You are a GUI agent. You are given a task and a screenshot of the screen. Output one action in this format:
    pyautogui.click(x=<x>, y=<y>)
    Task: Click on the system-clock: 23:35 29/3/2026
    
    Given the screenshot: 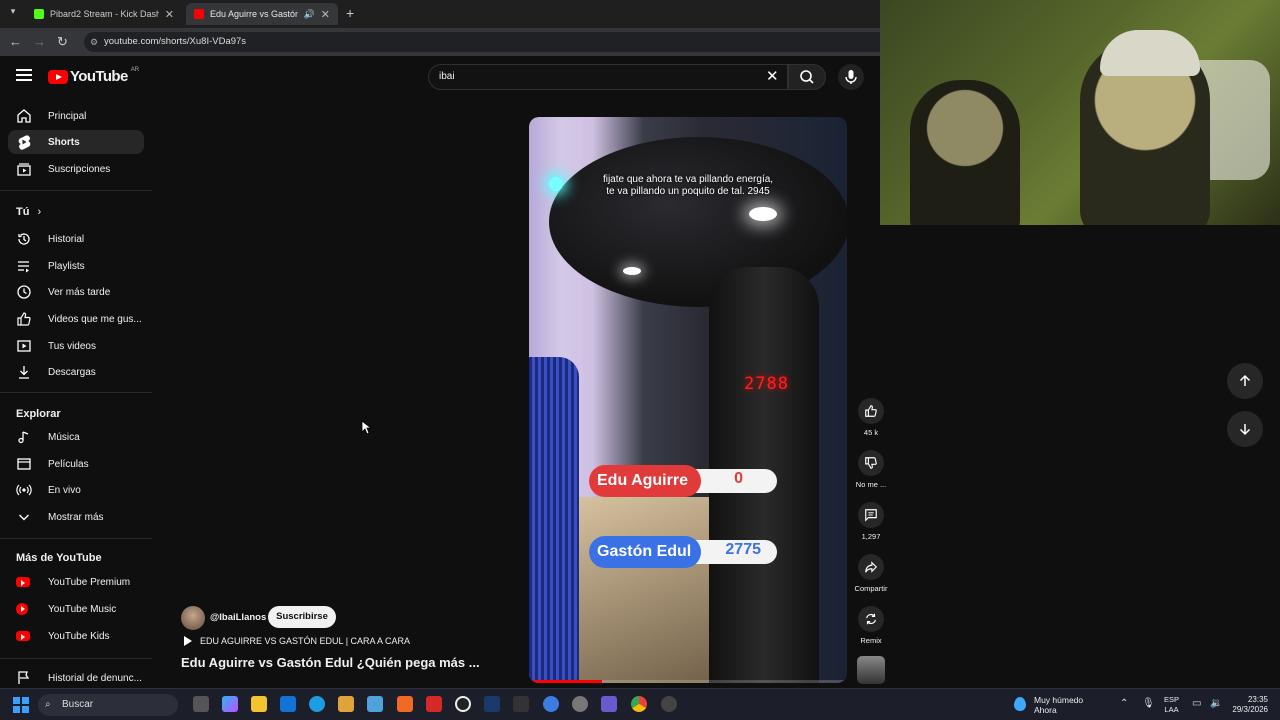 What is the action you would take?
    pyautogui.click(x=1249, y=705)
    